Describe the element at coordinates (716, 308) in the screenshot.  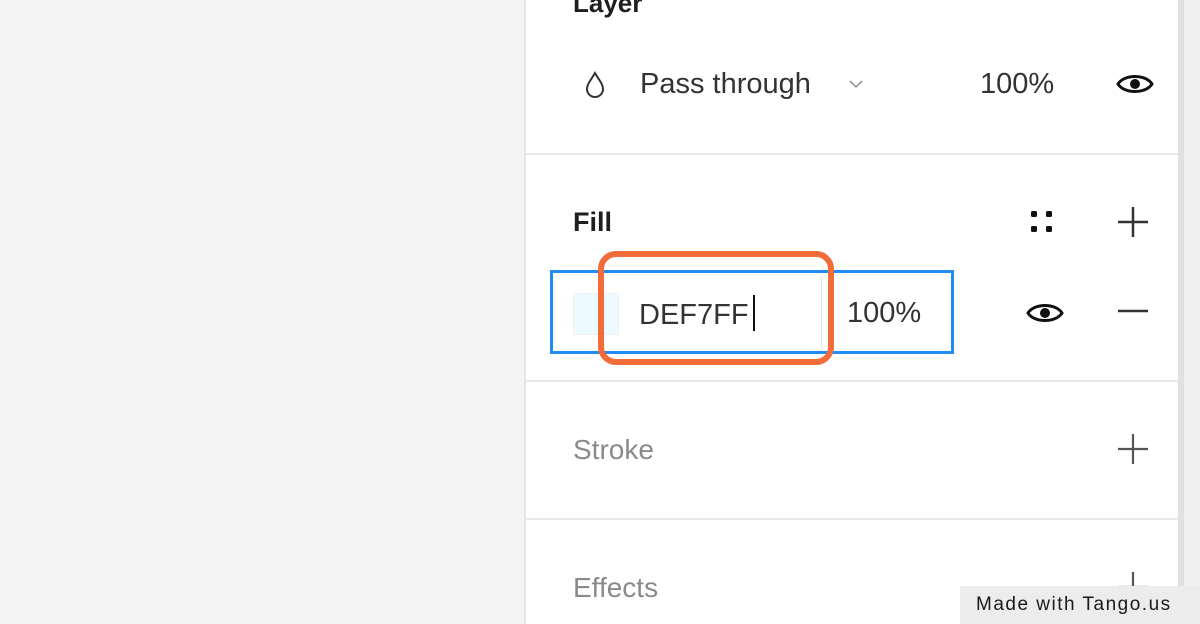
I see `highlight-annotation` at that location.